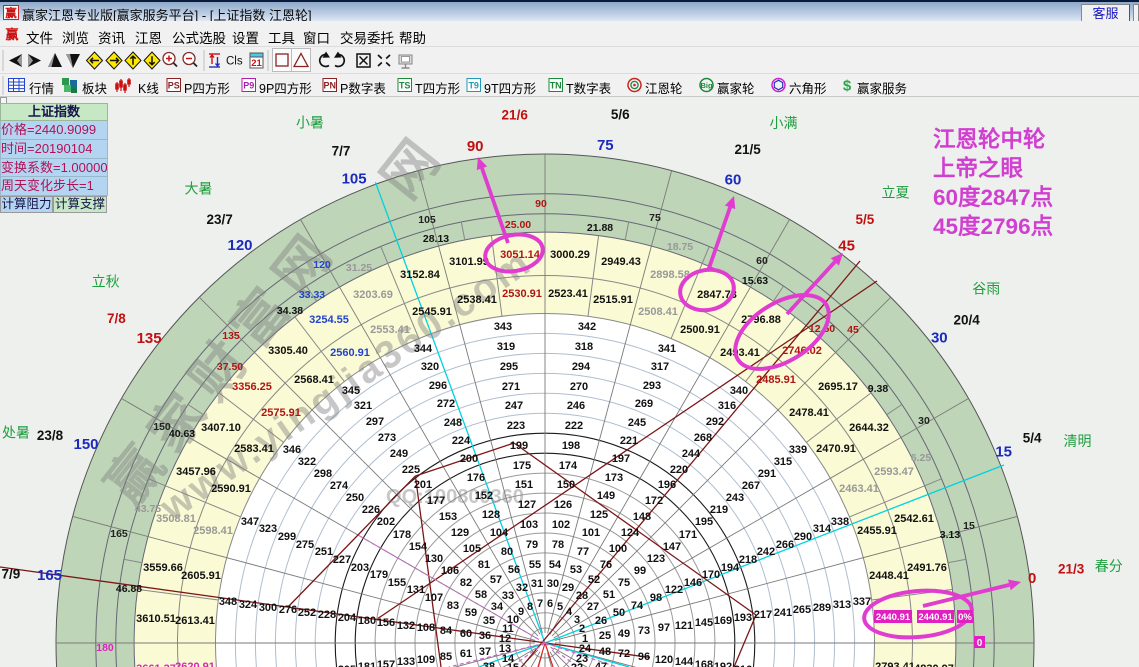  What do you see at coordinates (878, 389) in the screenshot?
I see `svg-text: 9.38` at bounding box center [878, 389].